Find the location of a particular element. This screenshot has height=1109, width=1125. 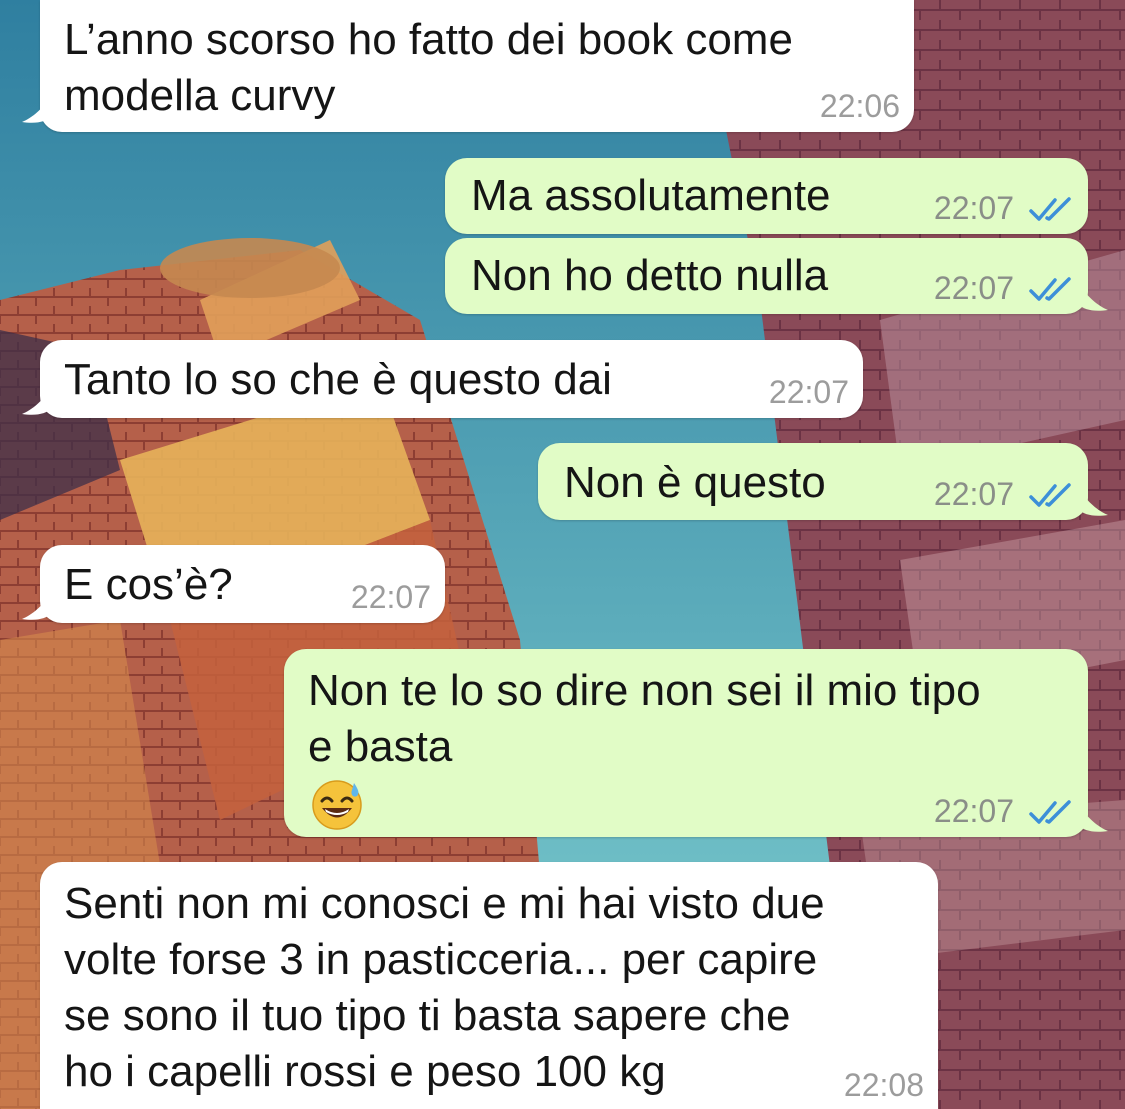

message-bubble-incoming: Tanto lo so che è questo dai 22:07 is located at coordinates (442, 379).